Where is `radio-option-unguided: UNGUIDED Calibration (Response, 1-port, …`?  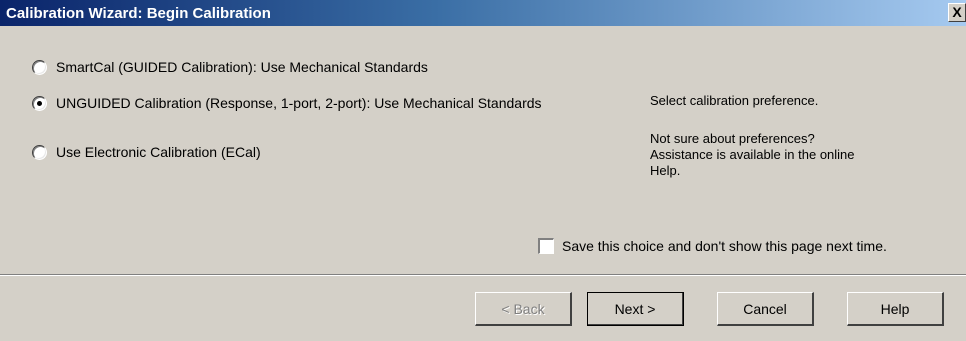 radio-option-unguided: UNGUIDED Calibration (Response, 1-port, … is located at coordinates (287, 103).